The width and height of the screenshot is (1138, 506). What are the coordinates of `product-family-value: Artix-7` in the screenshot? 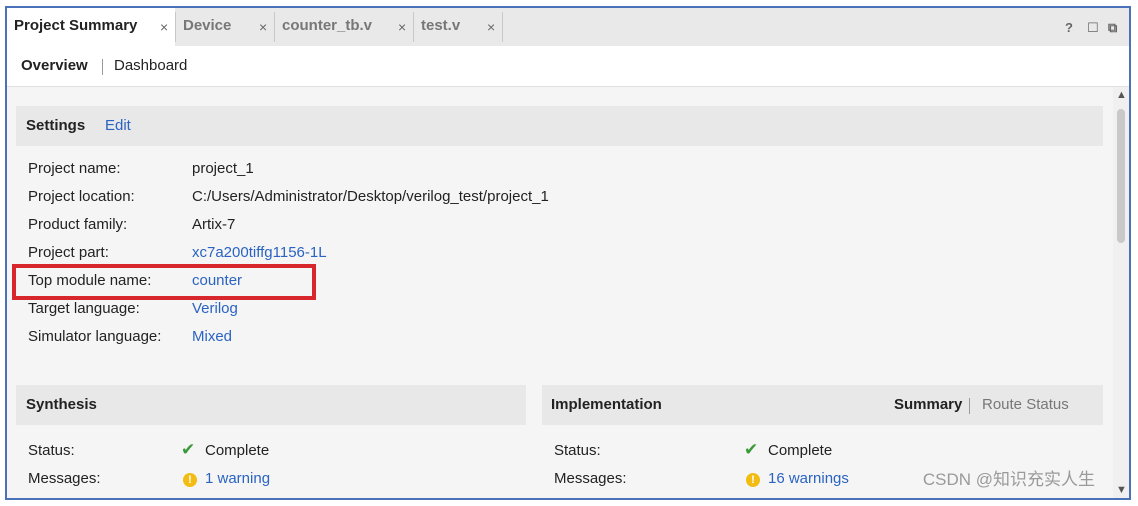 It's located at (214, 224).